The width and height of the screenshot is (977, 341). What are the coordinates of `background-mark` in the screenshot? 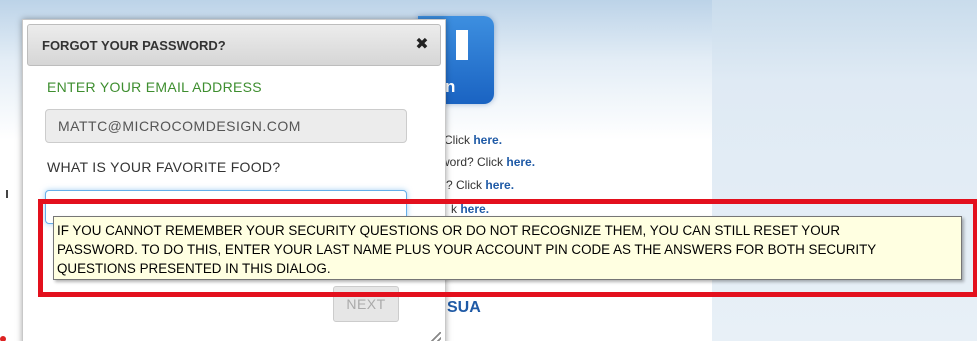 It's located at (7, 194).